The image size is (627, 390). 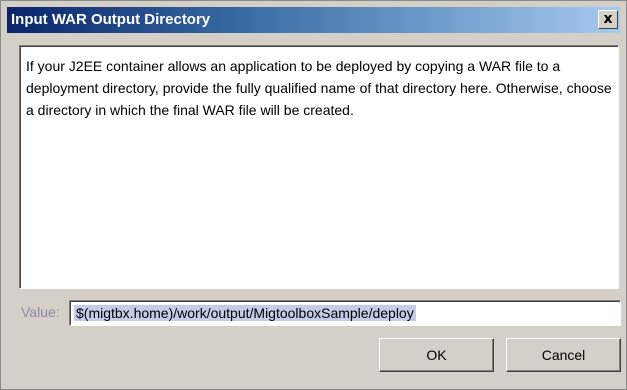 What do you see at coordinates (436, 355) in the screenshot?
I see `ok-button: OK` at bounding box center [436, 355].